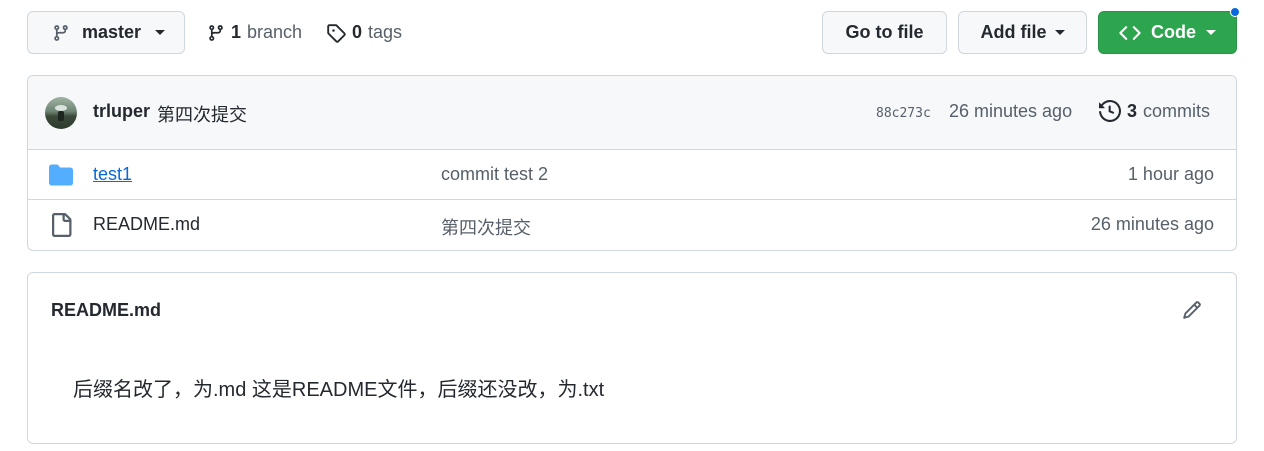 Image resolution: width=1264 pixels, height=451 pixels. Describe the element at coordinates (1152, 224) in the screenshot. I see `file-age: 26 minutes ago` at that location.